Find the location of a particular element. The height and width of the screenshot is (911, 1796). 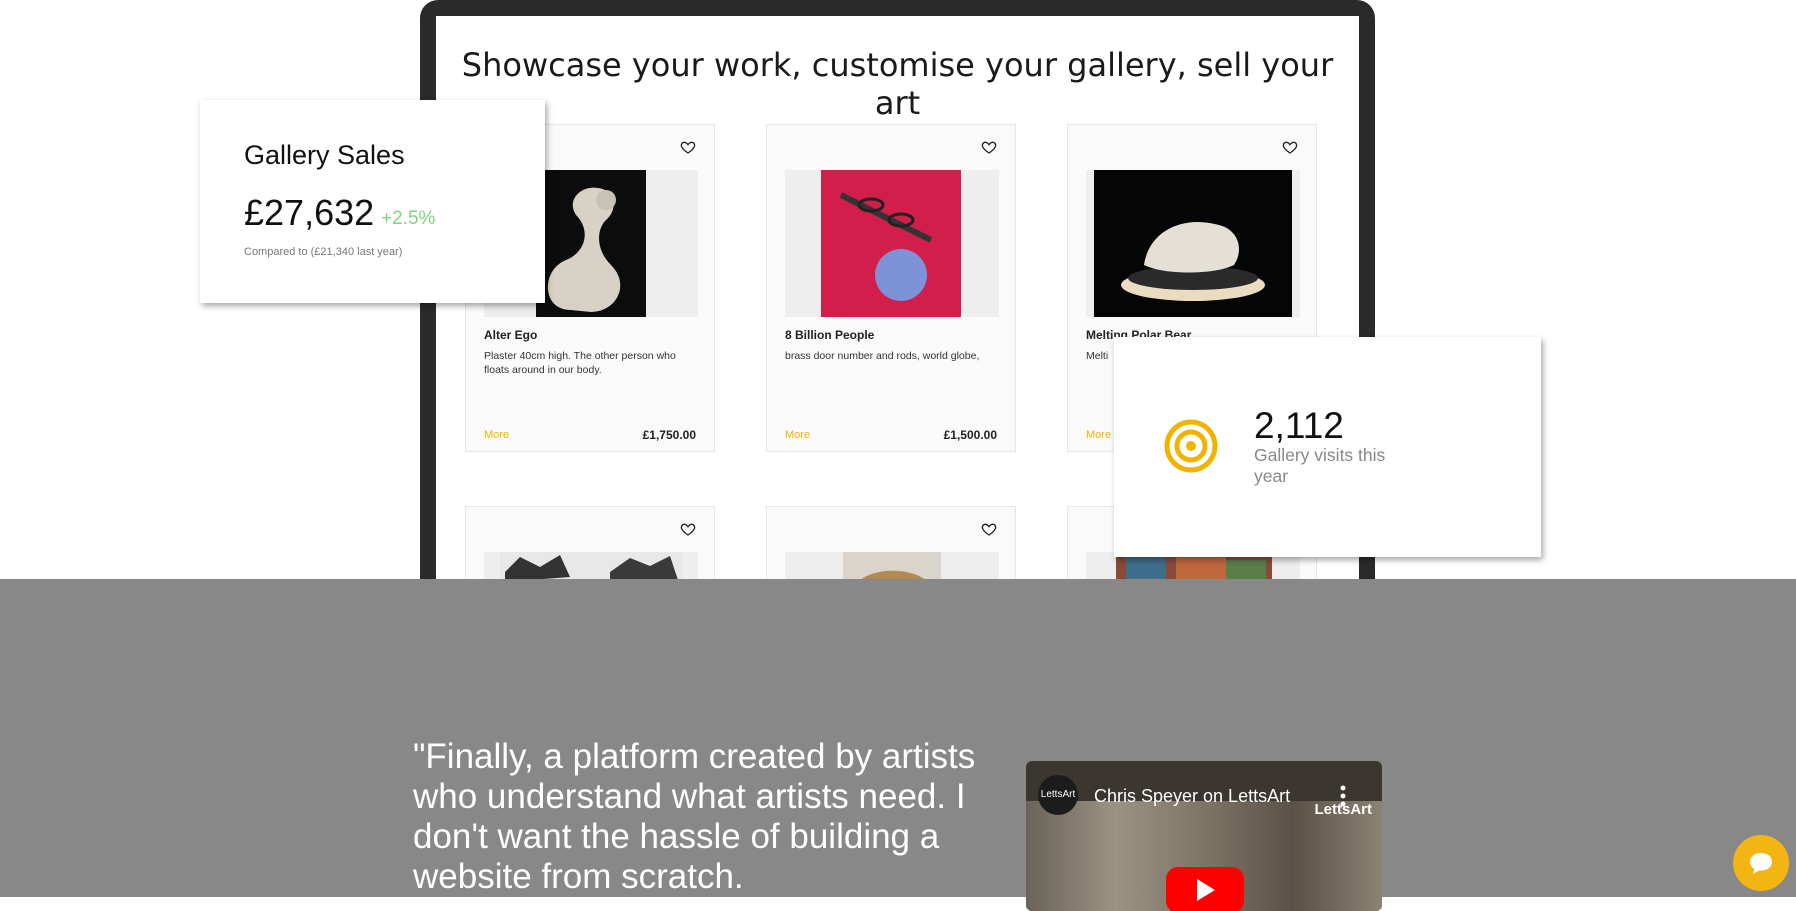

chat-button is located at coordinates (1761, 863).